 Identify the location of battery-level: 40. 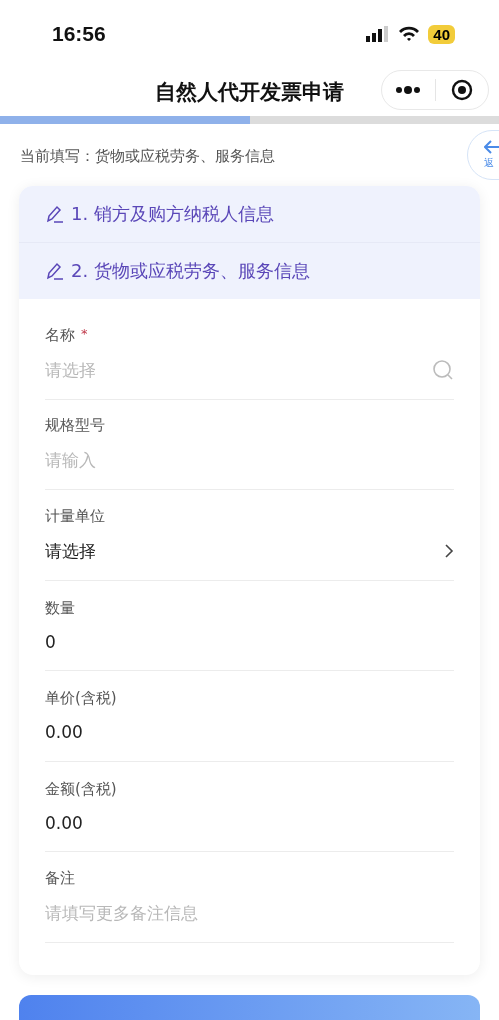
(441, 34).